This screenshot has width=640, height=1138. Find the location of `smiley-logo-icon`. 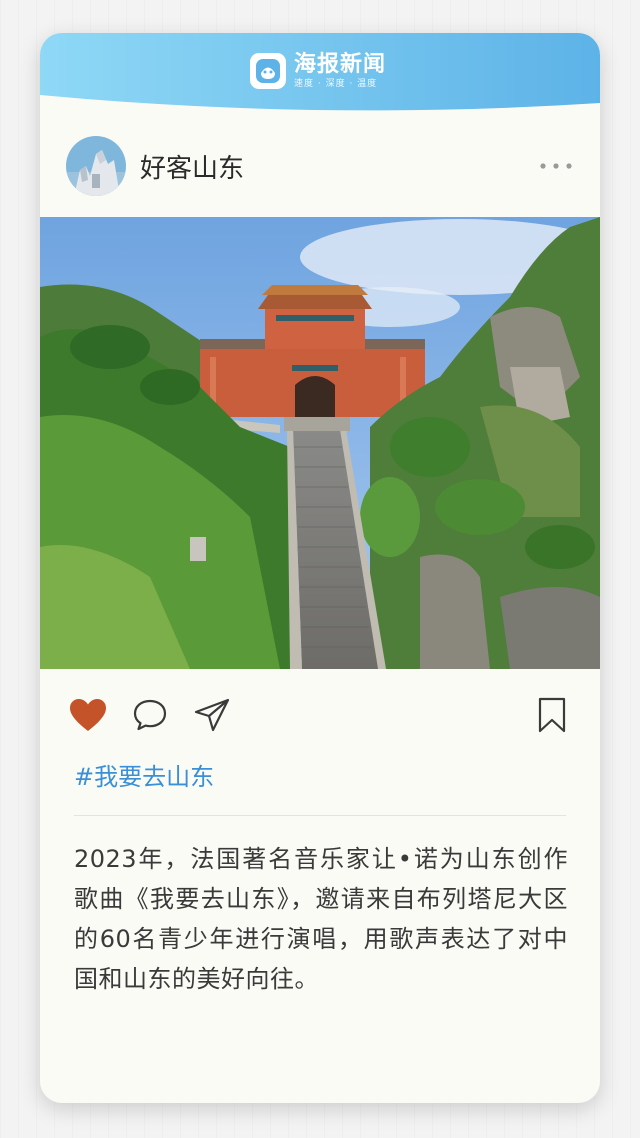

smiley-logo-icon is located at coordinates (268, 71).